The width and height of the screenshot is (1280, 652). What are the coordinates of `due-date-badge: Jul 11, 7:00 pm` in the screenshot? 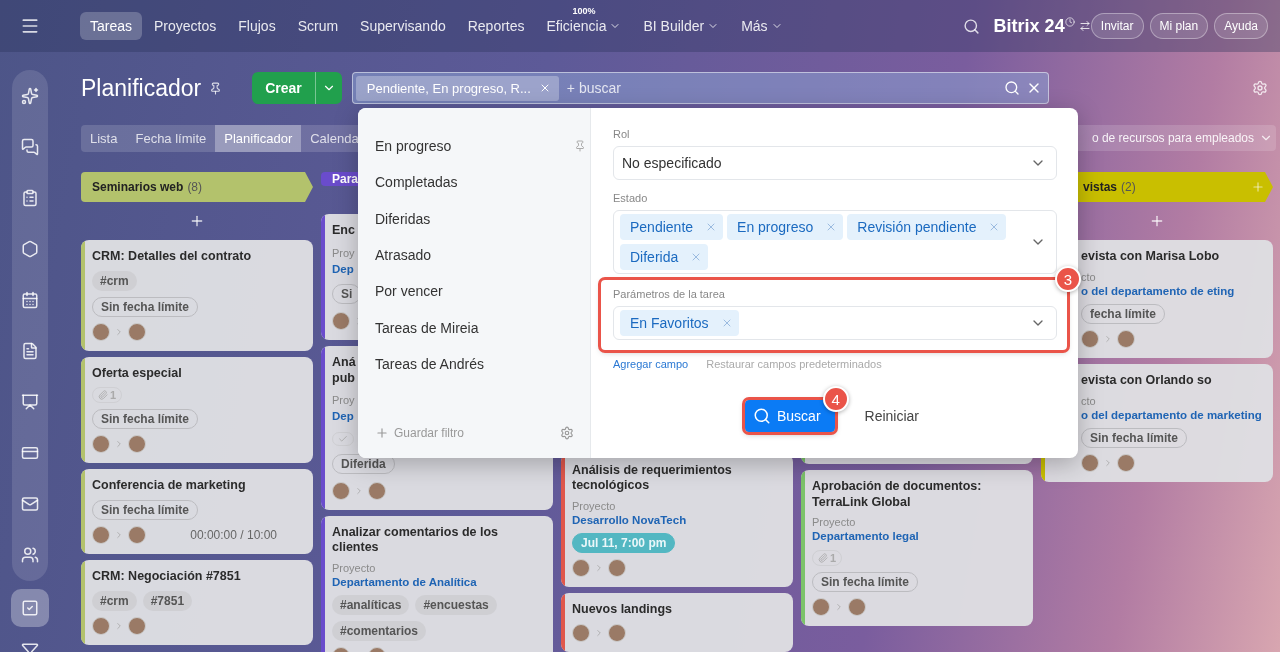 It's located at (624, 543).